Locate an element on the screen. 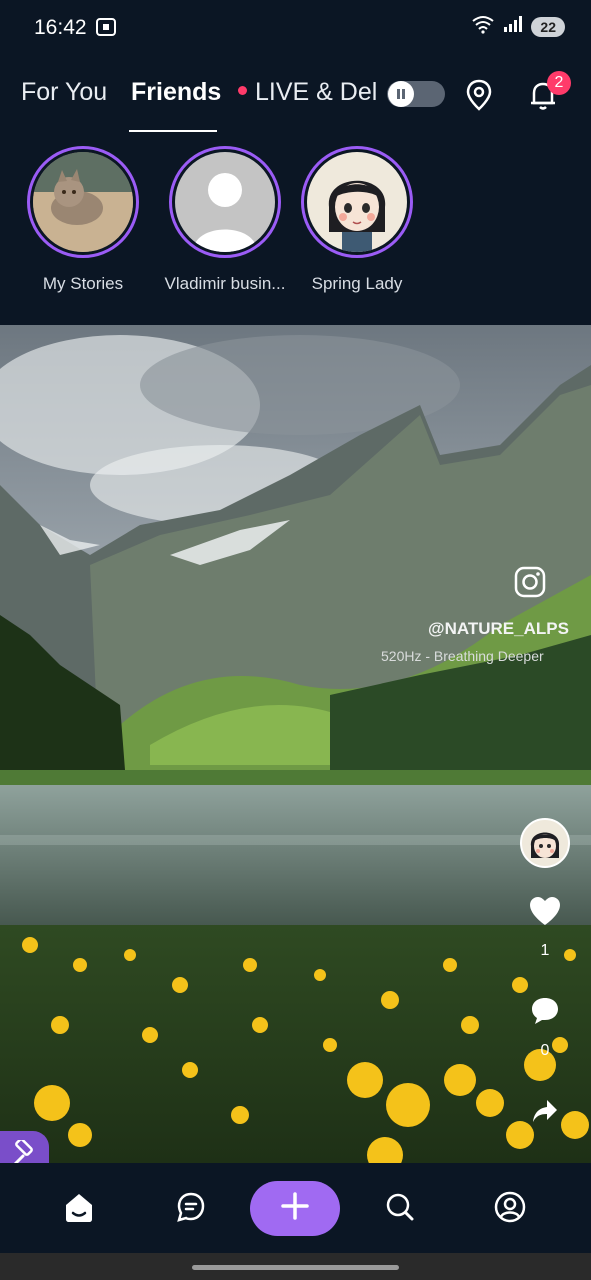 This screenshot has width=591, height=1280. search-icon is located at coordinates (400, 1209).